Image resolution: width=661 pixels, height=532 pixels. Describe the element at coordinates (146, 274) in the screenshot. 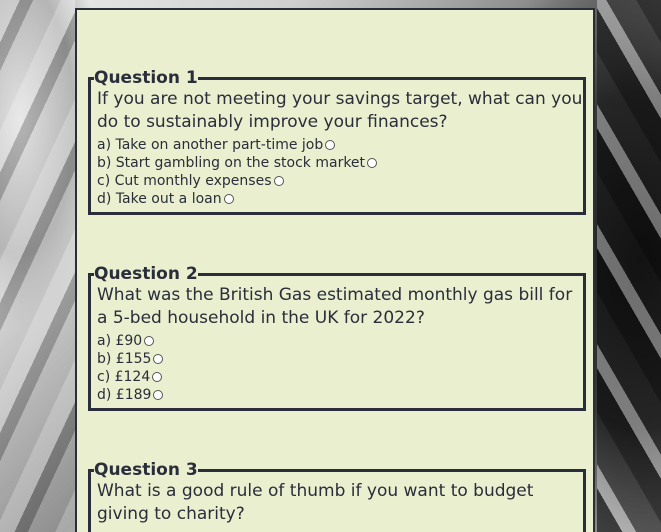

I see `question-2-legend: Question 2` at that location.